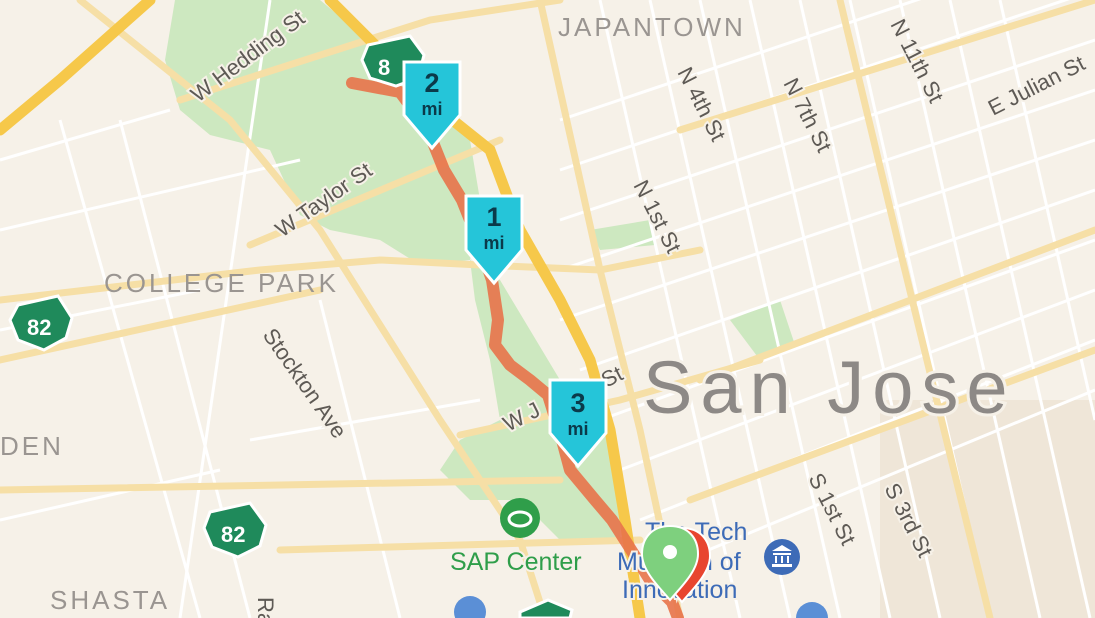  What do you see at coordinates (493, 217) in the screenshot?
I see `mile-marker-1-number: 1` at bounding box center [493, 217].